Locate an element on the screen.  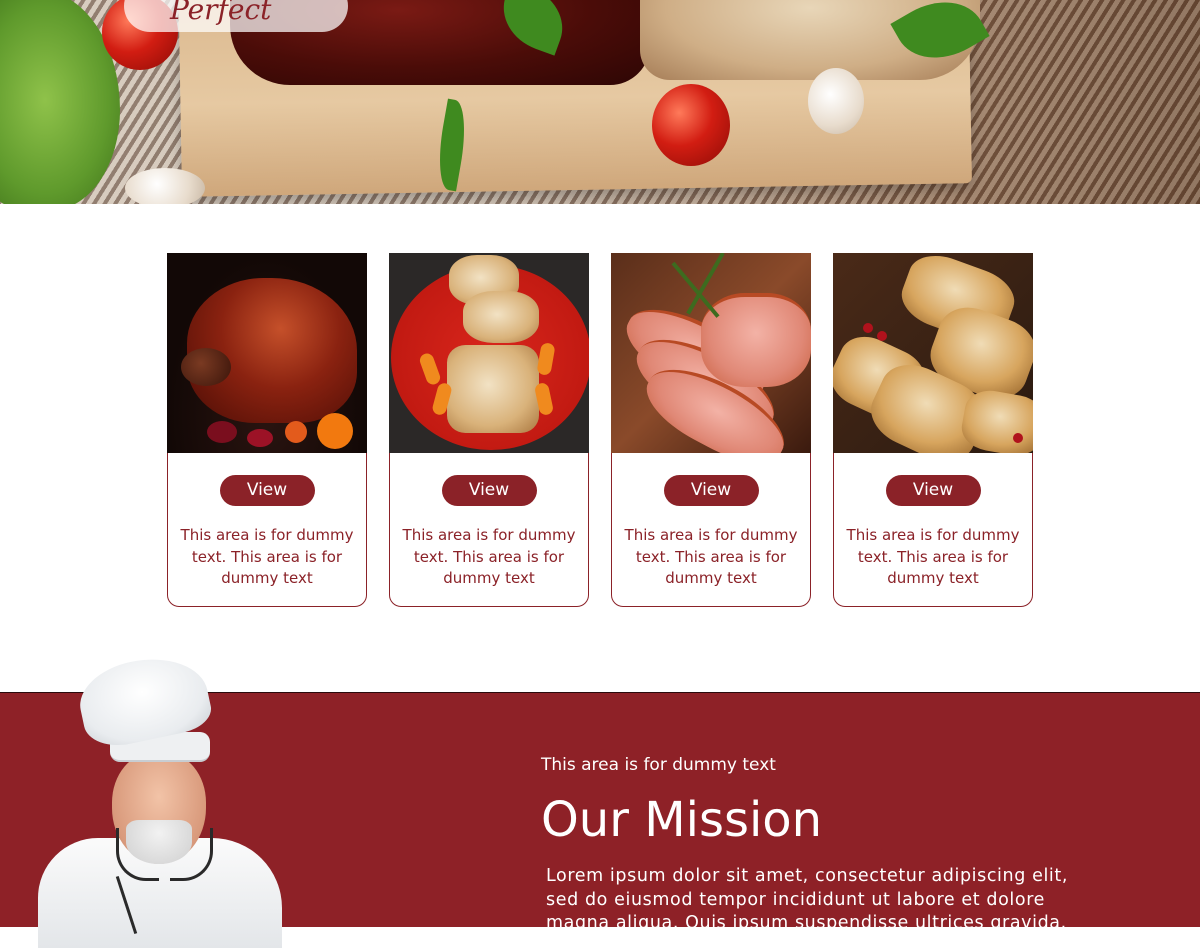
rolled-roast-image is located at coordinates (489, 353).